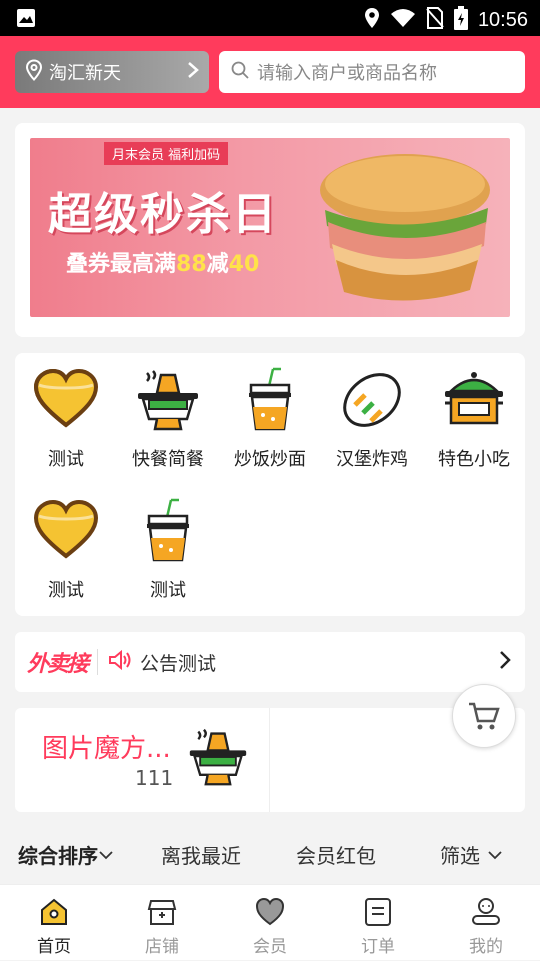 This screenshot has height=961, width=540. What do you see at coordinates (191, 264) in the screenshot?
I see `banner-amount-a: 88` at bounding box center [191, 264].